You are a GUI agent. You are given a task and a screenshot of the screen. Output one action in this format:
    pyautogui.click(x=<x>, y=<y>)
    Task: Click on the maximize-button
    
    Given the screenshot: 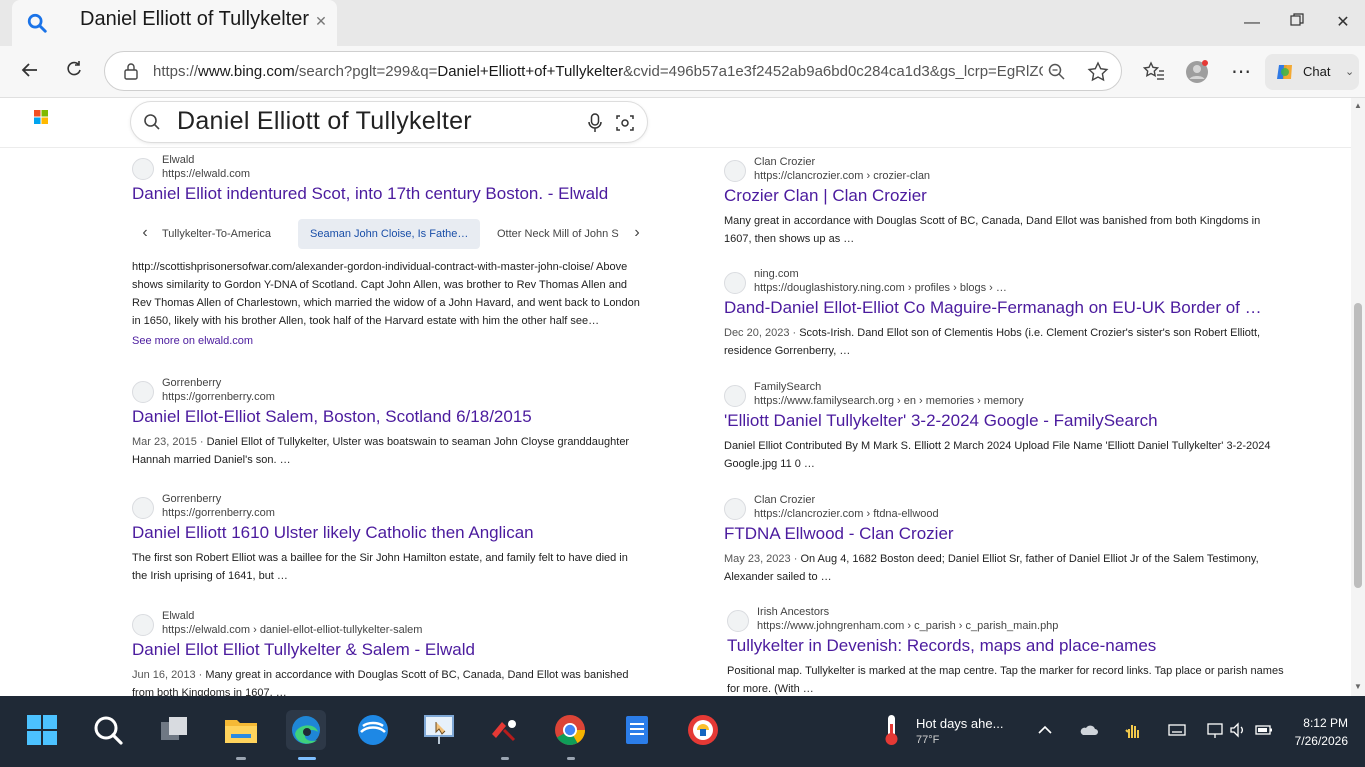 What is the action you would take?
    pyautogui.click(x=1297, y=23)
    